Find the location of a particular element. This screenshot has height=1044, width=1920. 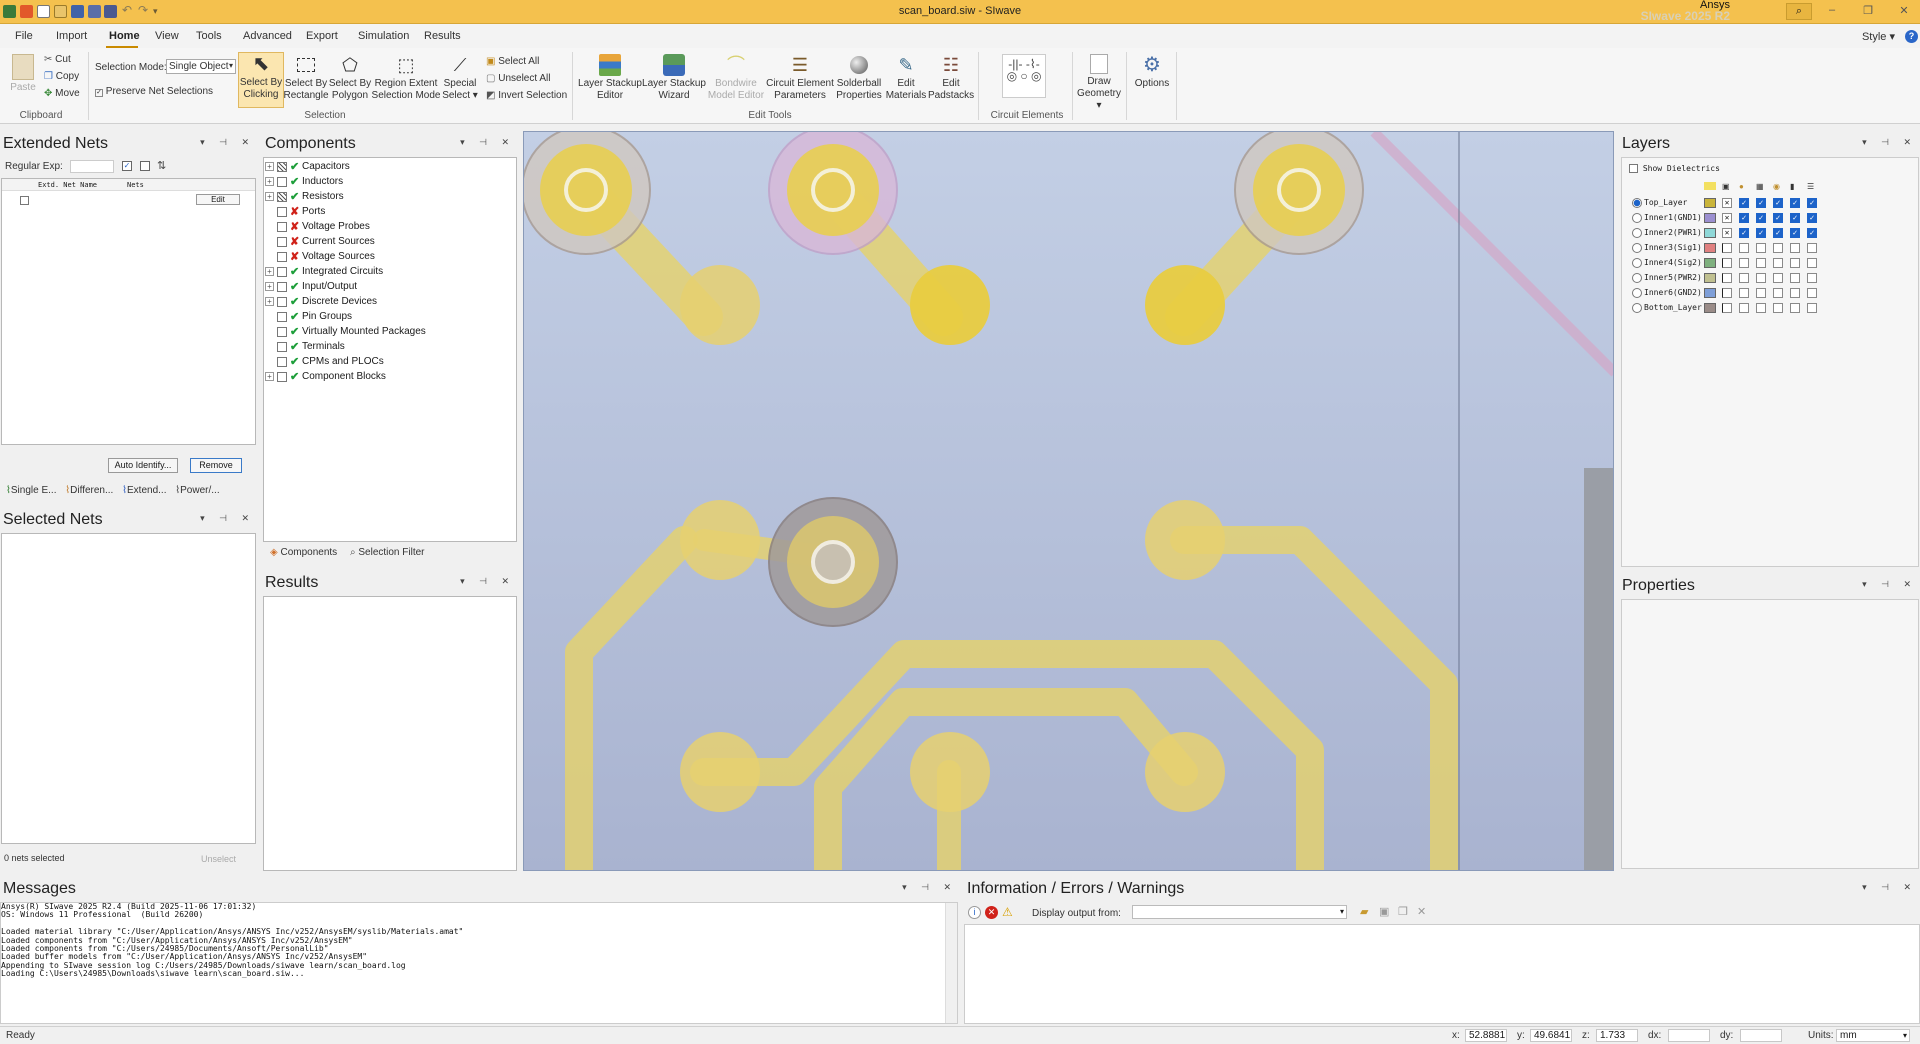

tab-components: ◈ Components is located at coordinates (303, 552).